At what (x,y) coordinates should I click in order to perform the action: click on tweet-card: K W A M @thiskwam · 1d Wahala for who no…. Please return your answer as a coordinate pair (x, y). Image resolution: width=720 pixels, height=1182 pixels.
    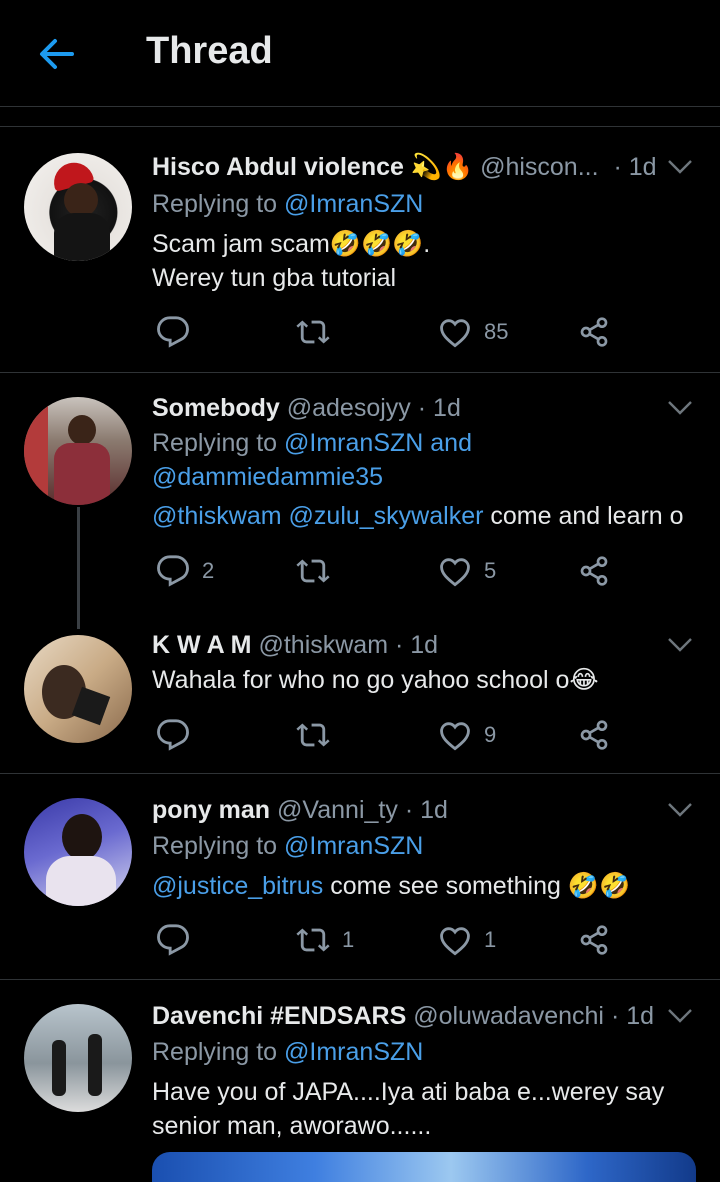
    Looking at the image, I should click on (360, 693).